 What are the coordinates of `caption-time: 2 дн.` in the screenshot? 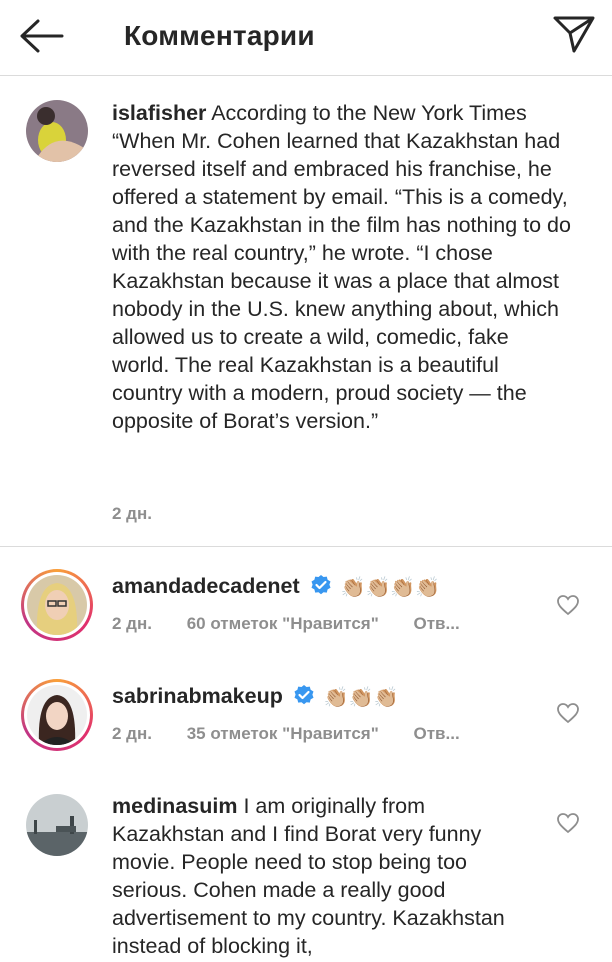 It's located at (132, 513).